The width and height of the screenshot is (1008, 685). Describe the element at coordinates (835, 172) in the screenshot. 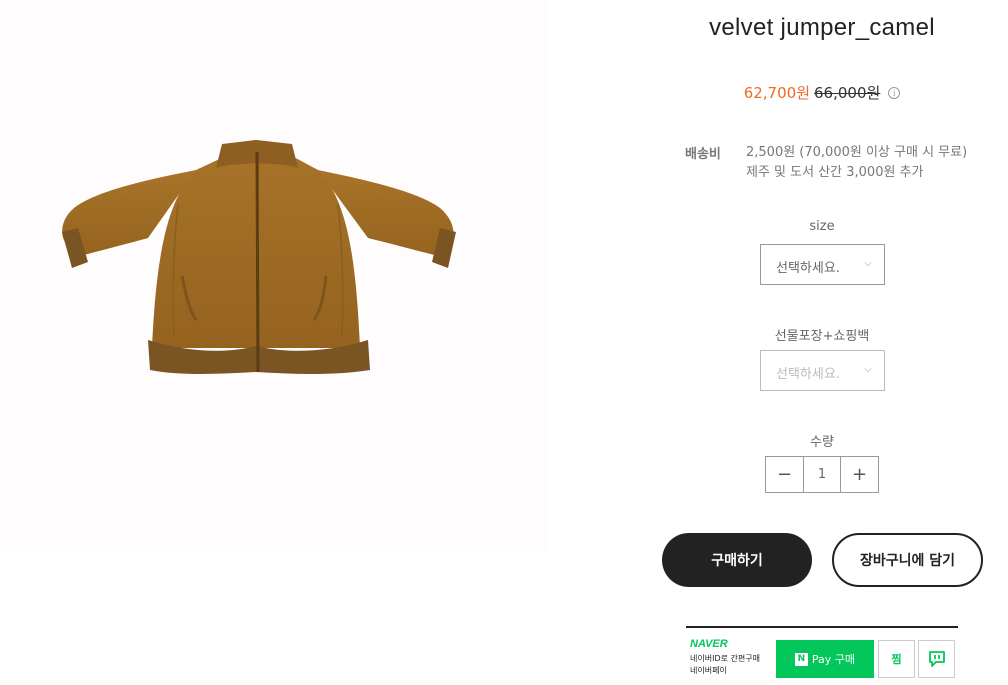

I see `shipping-line-2: 제주 및 도서 산간 3,000원 추가` at that location.